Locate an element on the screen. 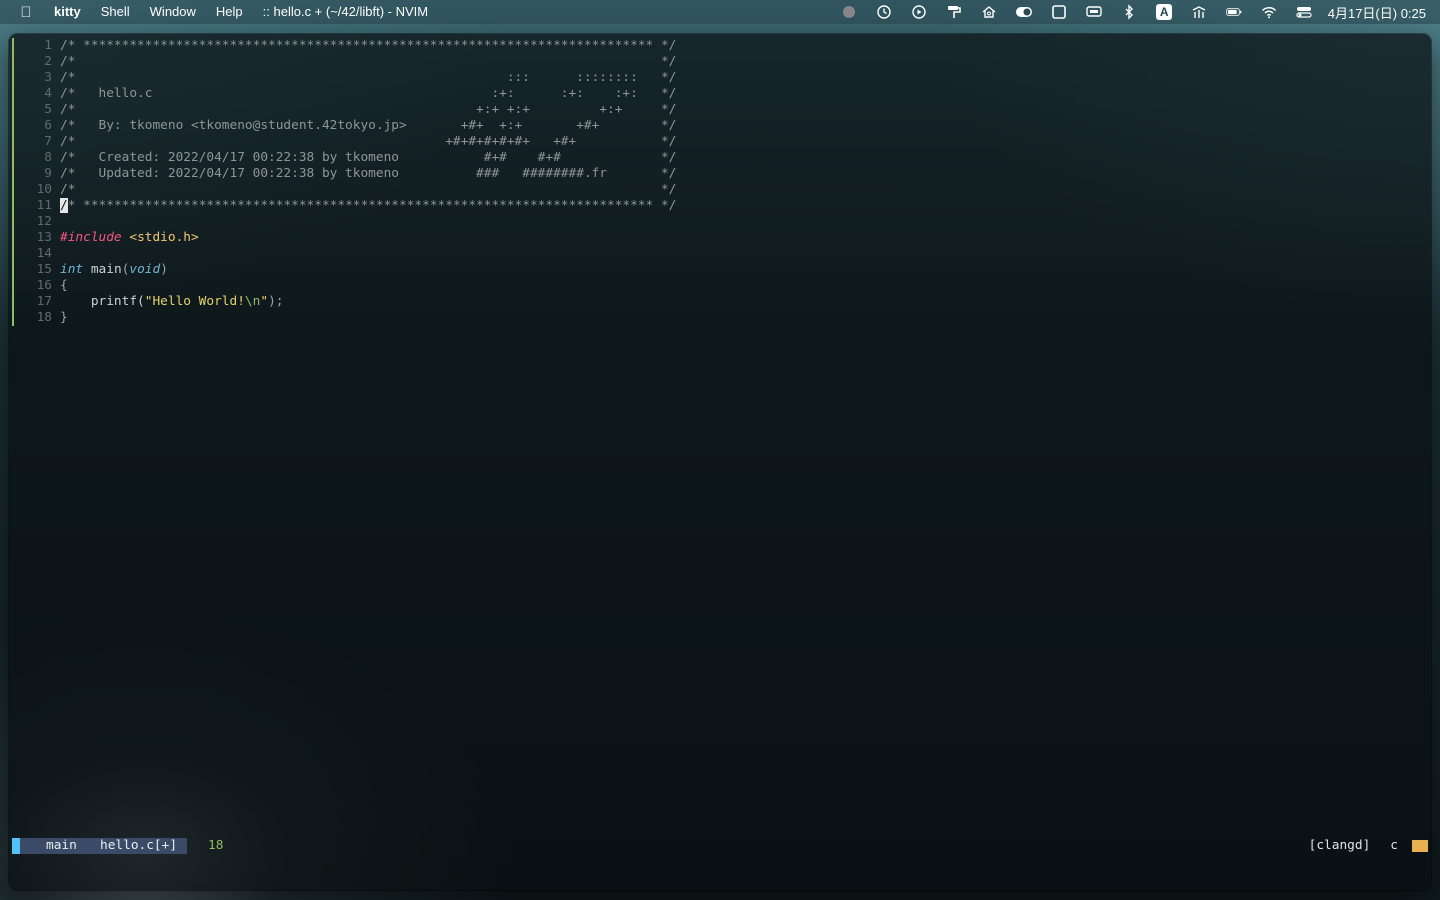 Image resolution: width=1440 pixels, height=900 pixels. code-text: /* +#+#+#+#+#+ +#+ */ is located at coordinates (368, 142).